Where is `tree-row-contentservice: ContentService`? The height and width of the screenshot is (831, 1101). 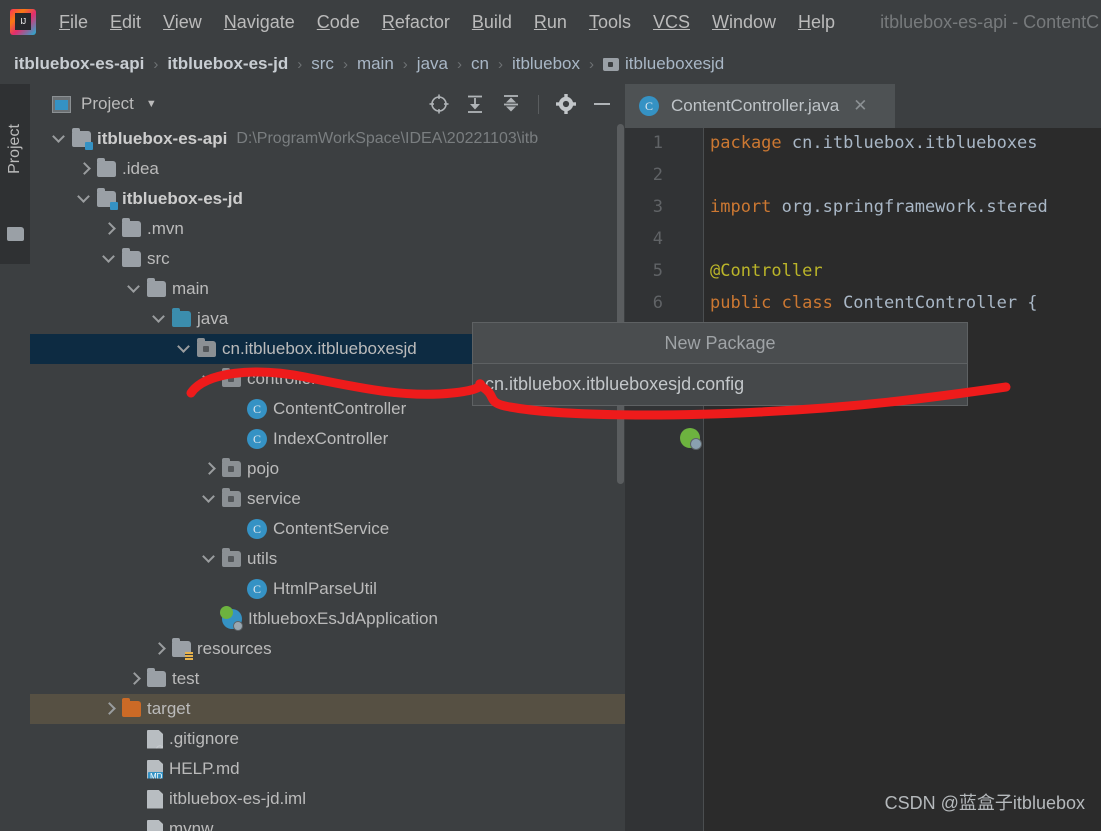 tree-row-contentservice: ContentService is located at coordinates (327, 529).